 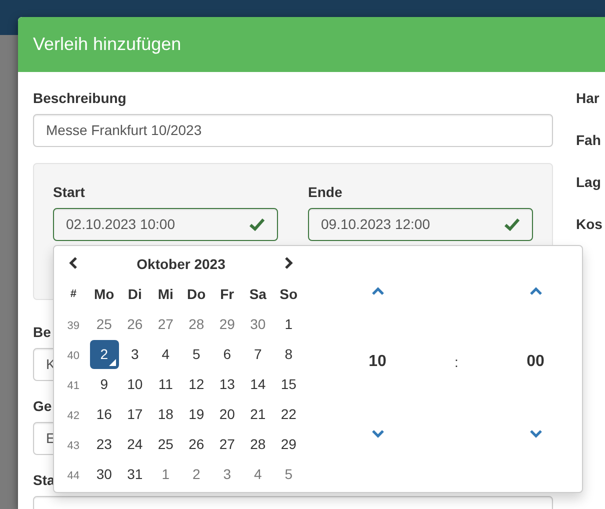 What do you see at coordinates (535, 362) in the screenshot?
I see `minute-value: 00` at bounding box center [535, 362].